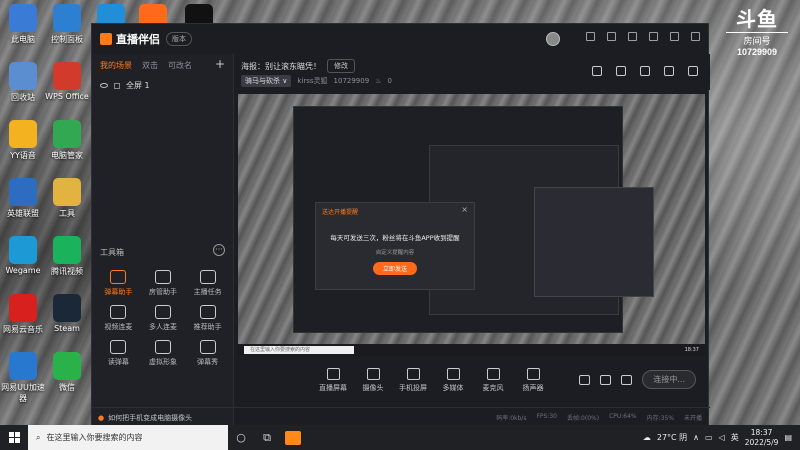 The image size is (800, 450). Describe the element at coordinates (23, 198) in the screenshot. I see `desktop-icon: 英雄联盟` at that location.